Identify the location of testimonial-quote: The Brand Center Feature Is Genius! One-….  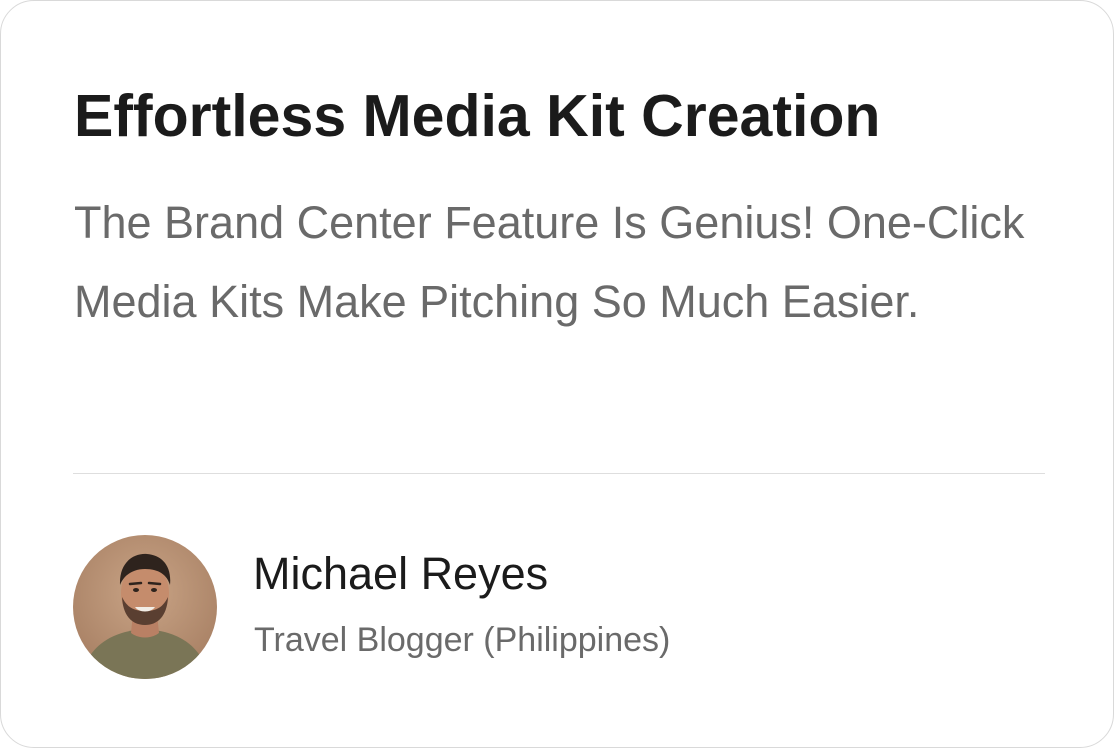
(549, 262).